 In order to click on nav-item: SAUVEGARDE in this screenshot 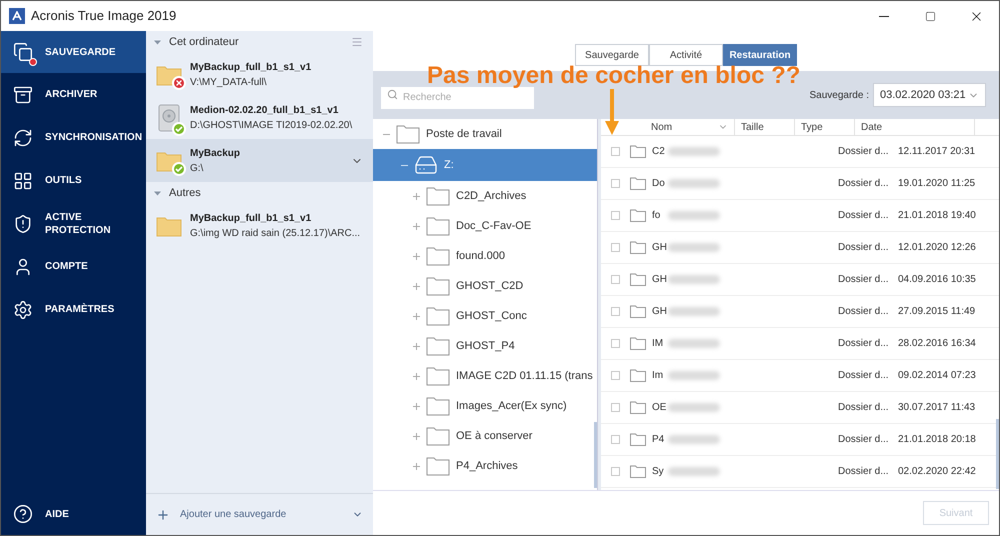, I will do `click(73, 52)`.